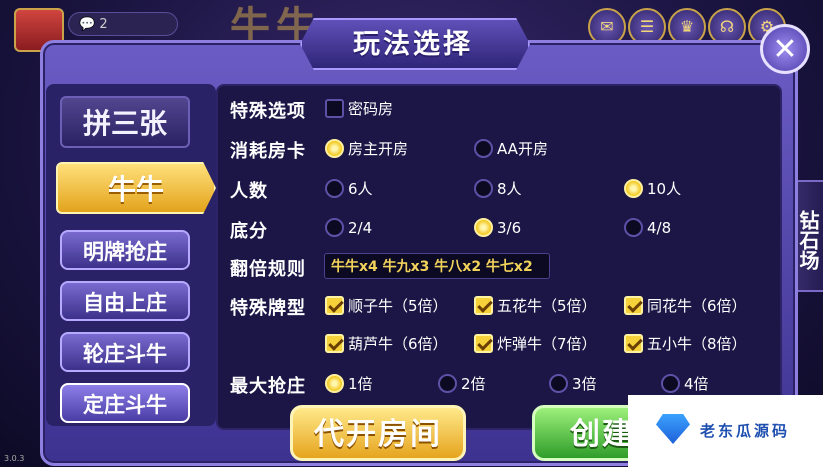 The image size is (823, 467). Describe the element at coordinates (509, 189) in the screenshot. I see `players-8-label: 8人` at that location.